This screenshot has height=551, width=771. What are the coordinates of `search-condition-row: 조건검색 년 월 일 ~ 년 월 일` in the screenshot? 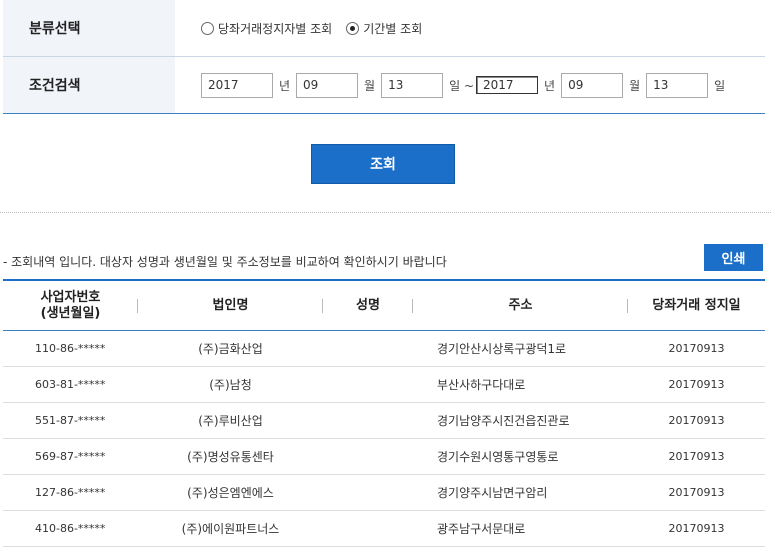 It's located at (384, 85).